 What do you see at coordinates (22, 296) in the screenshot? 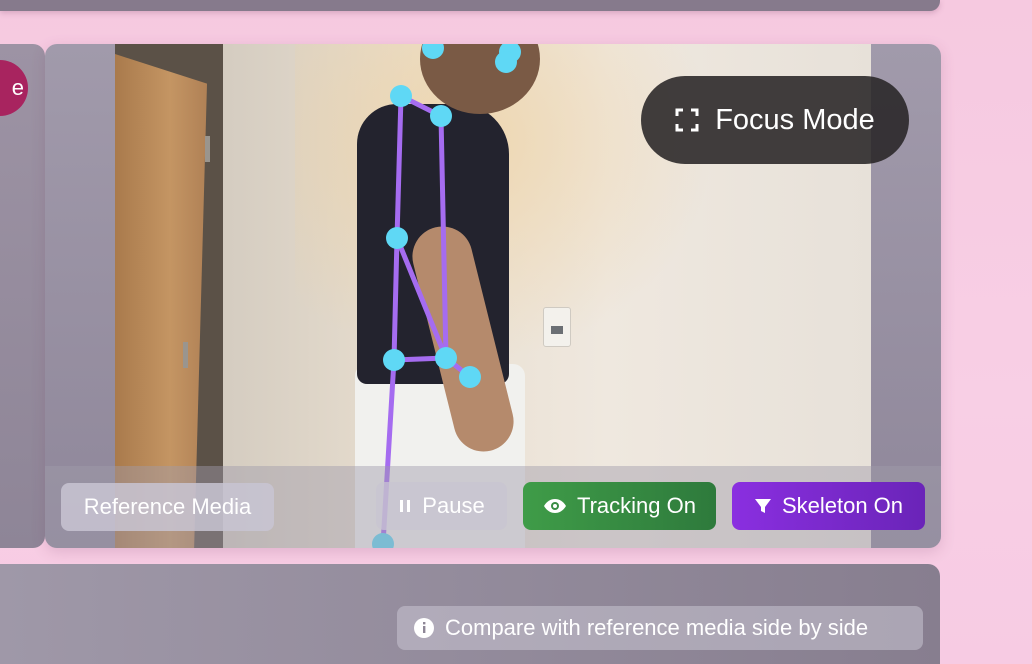
I see `left-panel: e` at bounding box center [22, 296].